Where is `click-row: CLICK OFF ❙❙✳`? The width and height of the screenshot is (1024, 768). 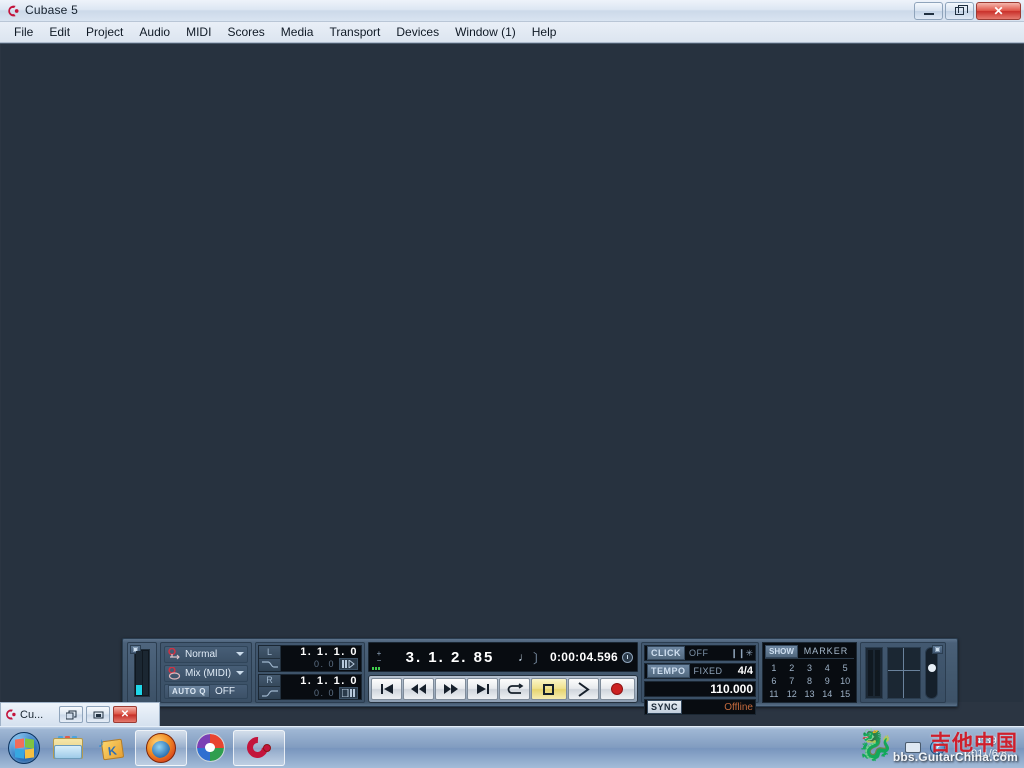
click-row: CLICK OFF ❙❙✳ is located at coordinates (700, 653).